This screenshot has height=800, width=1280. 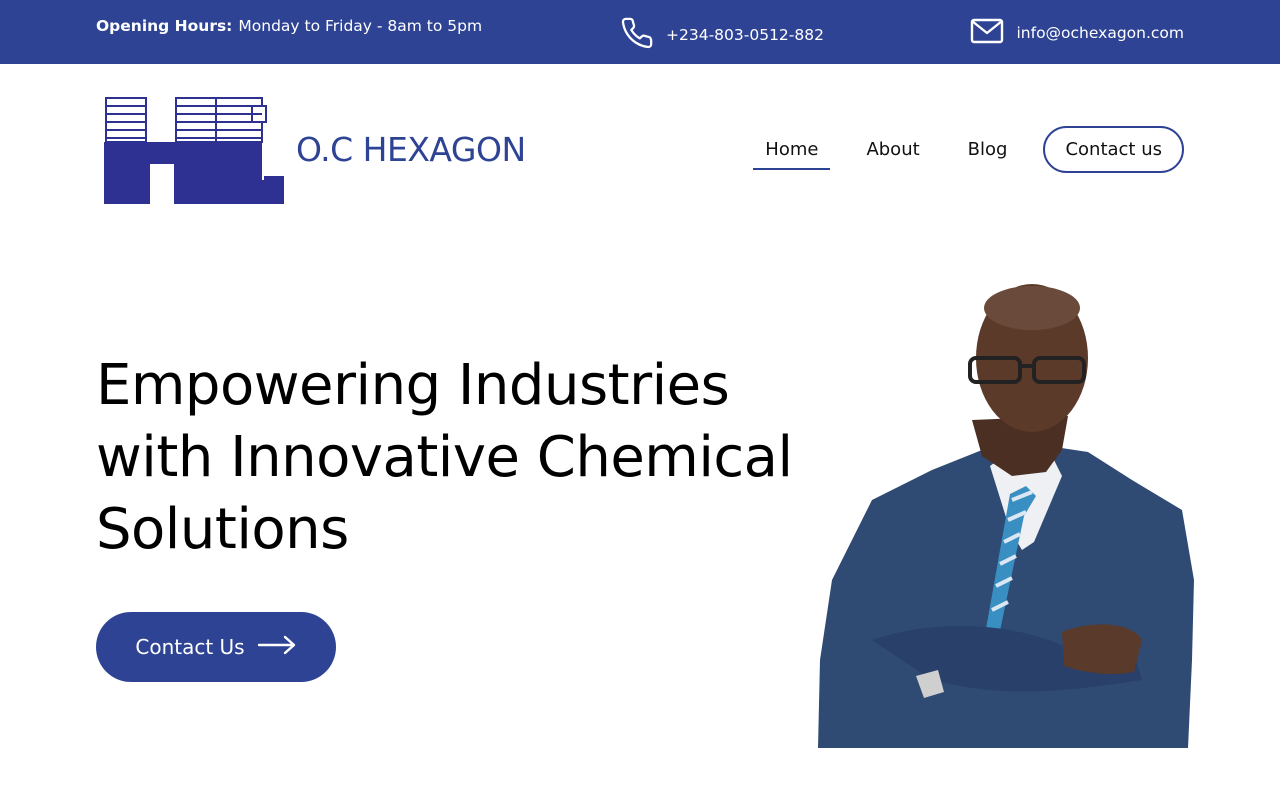 What do you see at coordinates (745, 35) in the screenshot?
I see `phone-number: +234-803-0512-882` at bounding box center [745, 35].